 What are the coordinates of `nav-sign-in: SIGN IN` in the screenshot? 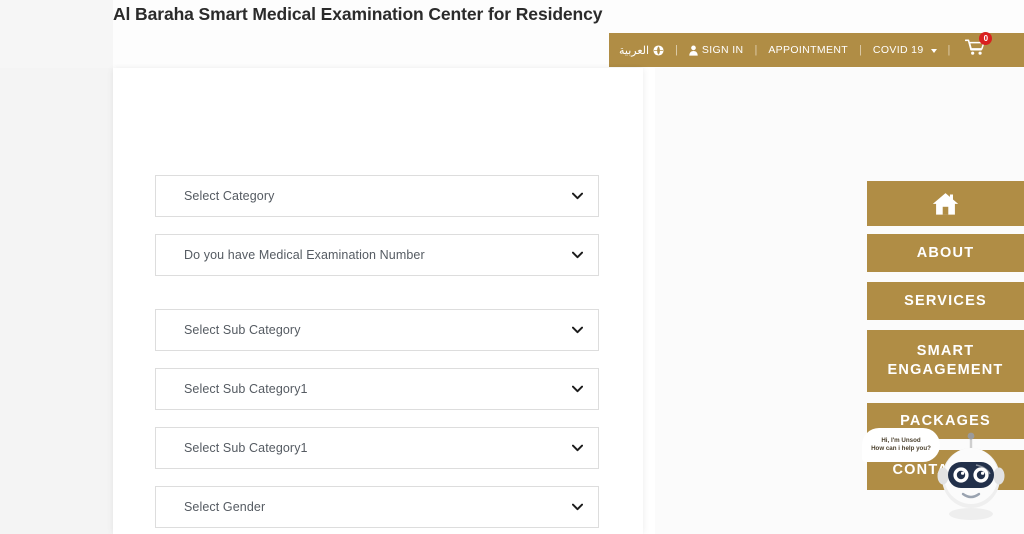 It's located at (716, 50).